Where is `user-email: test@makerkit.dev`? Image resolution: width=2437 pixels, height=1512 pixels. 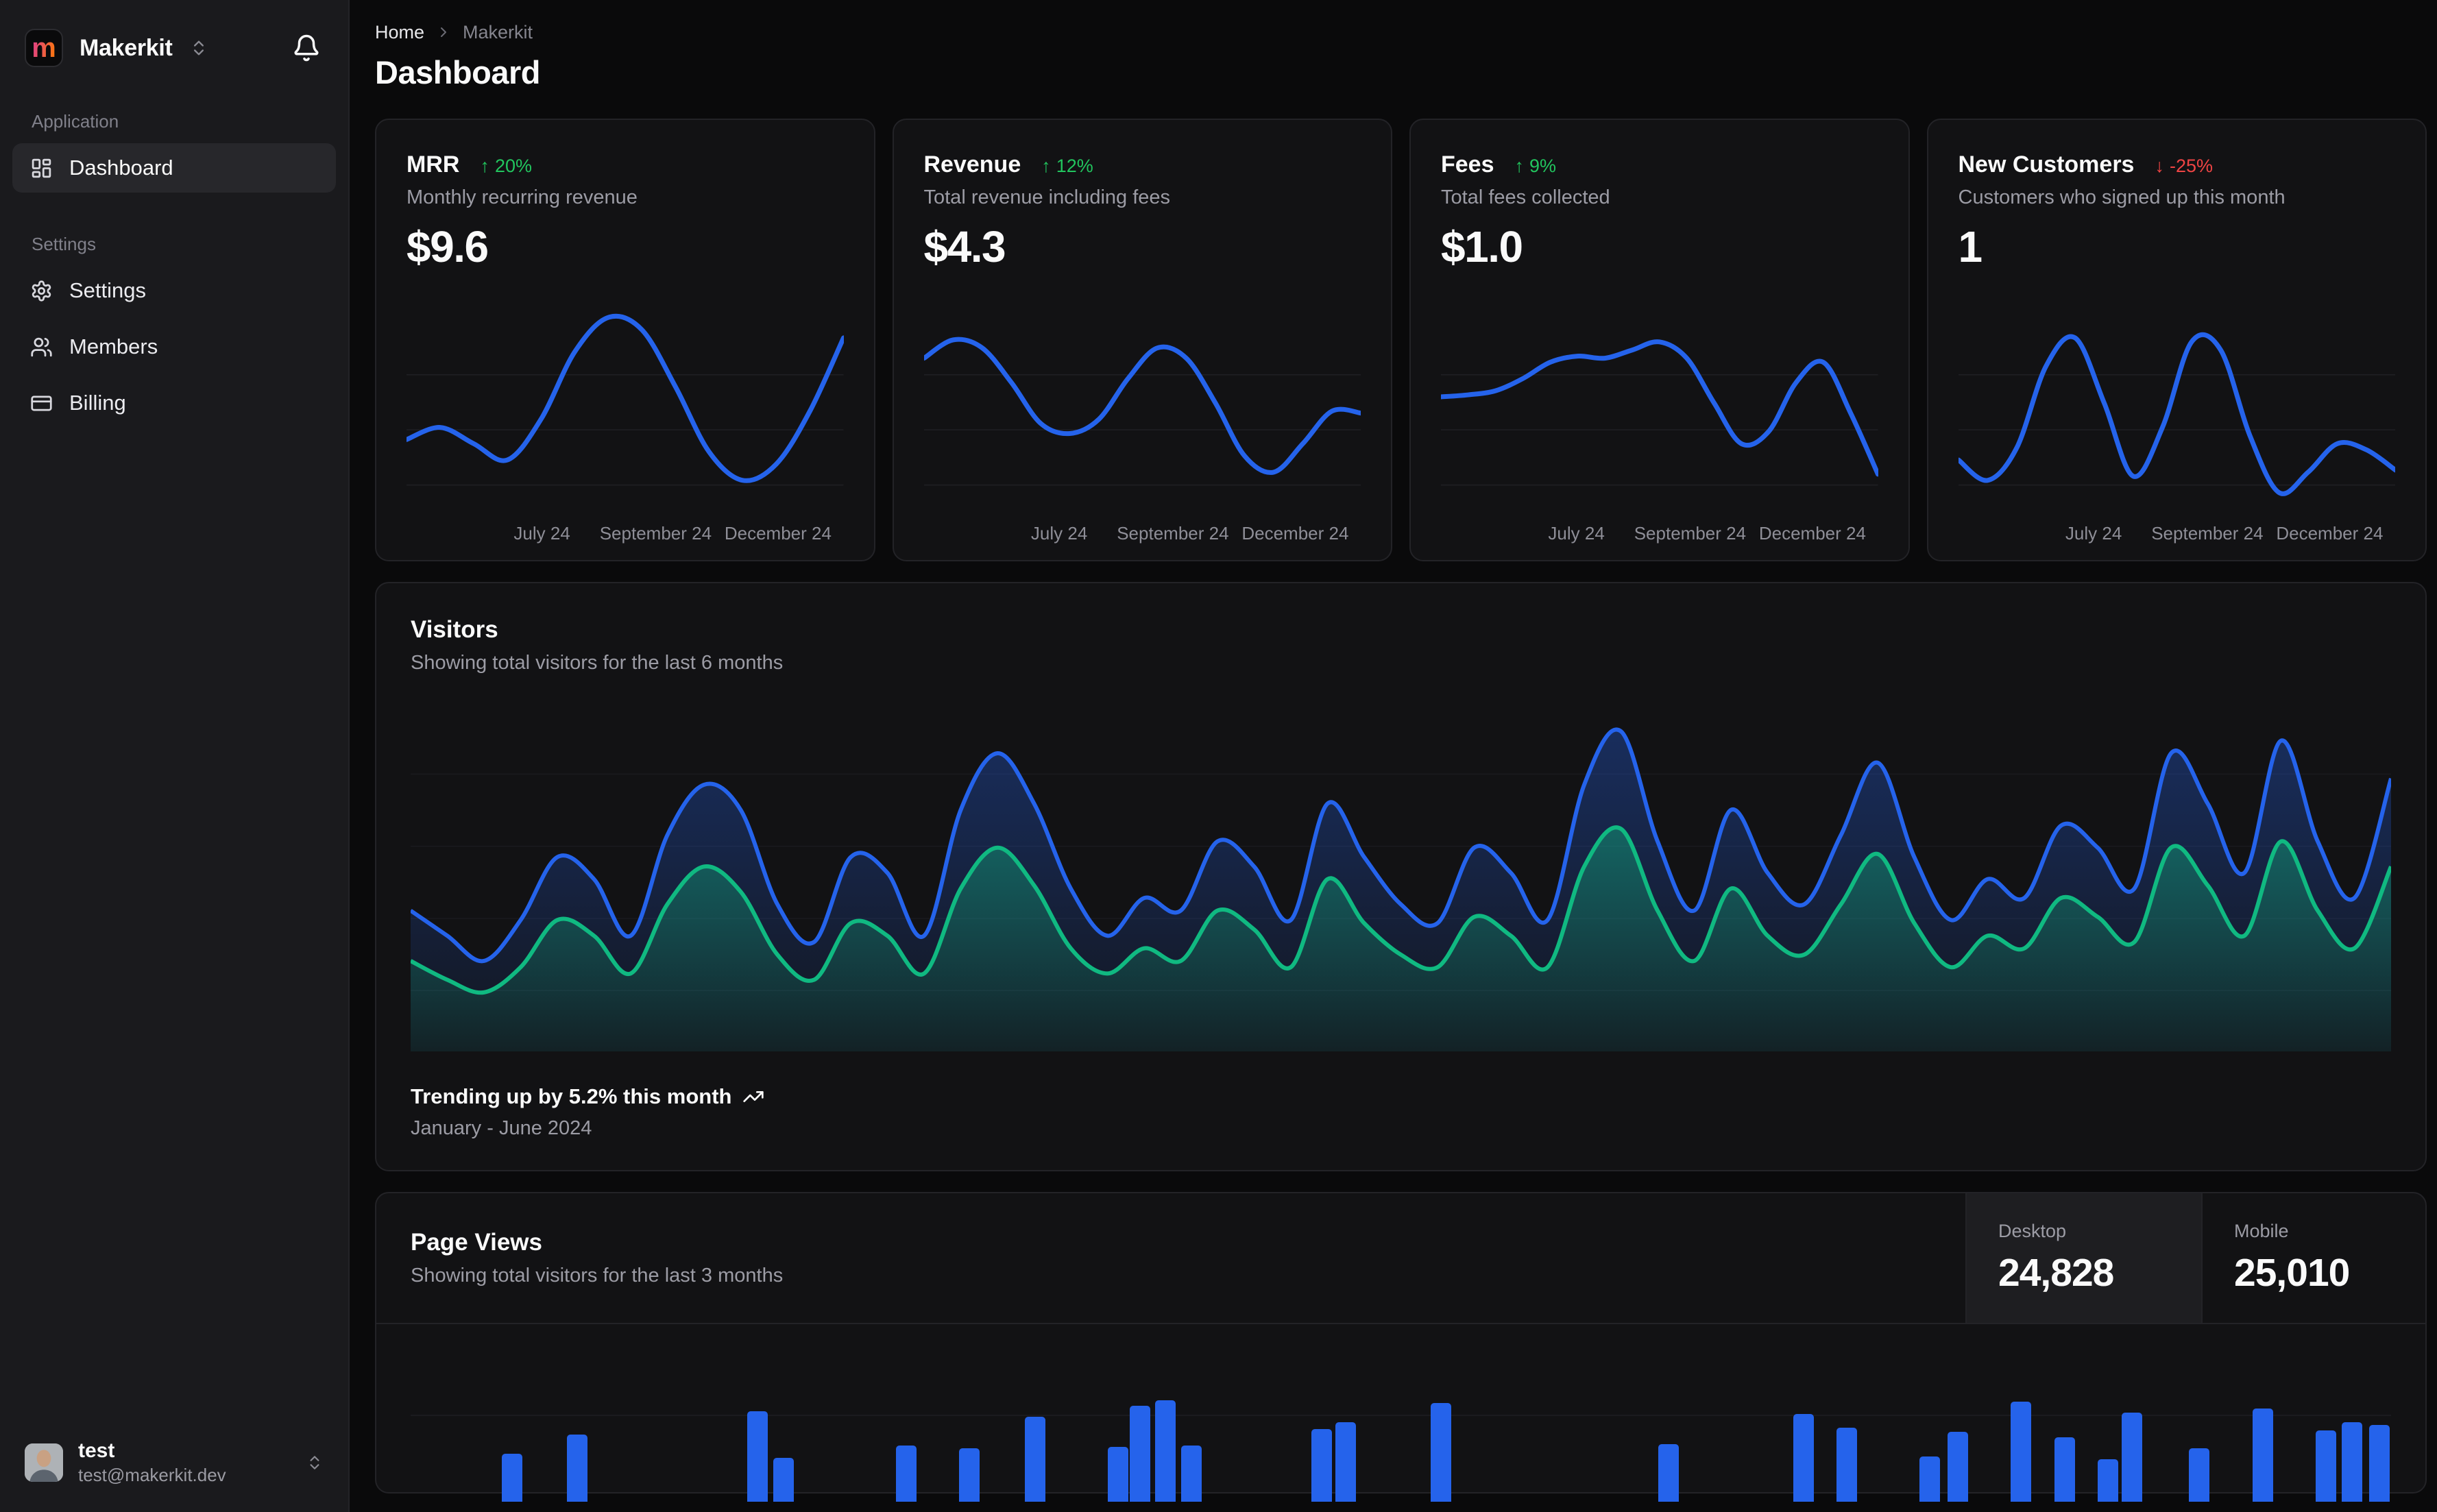
user-email: test@makerkit.dev is located at coordinates (152, 1475).